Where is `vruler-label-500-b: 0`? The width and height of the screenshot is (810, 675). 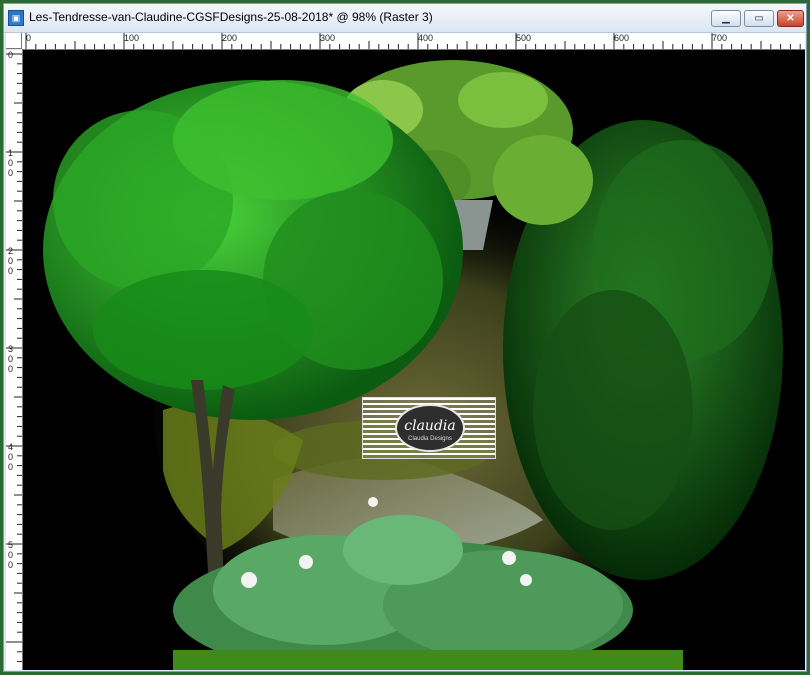 vruler-label-500-b: 0 is located at coordinates (11, 555).